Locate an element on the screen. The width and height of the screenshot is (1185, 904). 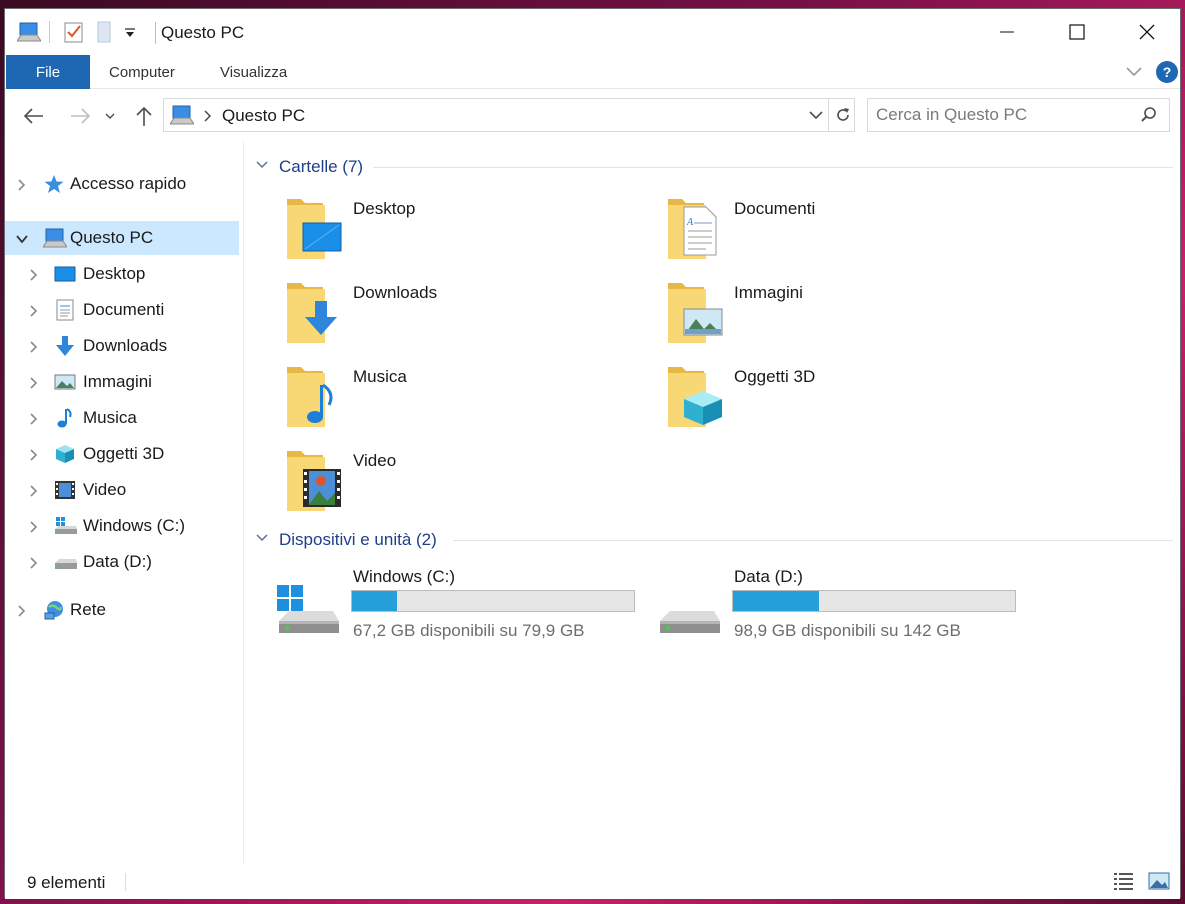
maximize-button is located at coordinates (1077, 32).